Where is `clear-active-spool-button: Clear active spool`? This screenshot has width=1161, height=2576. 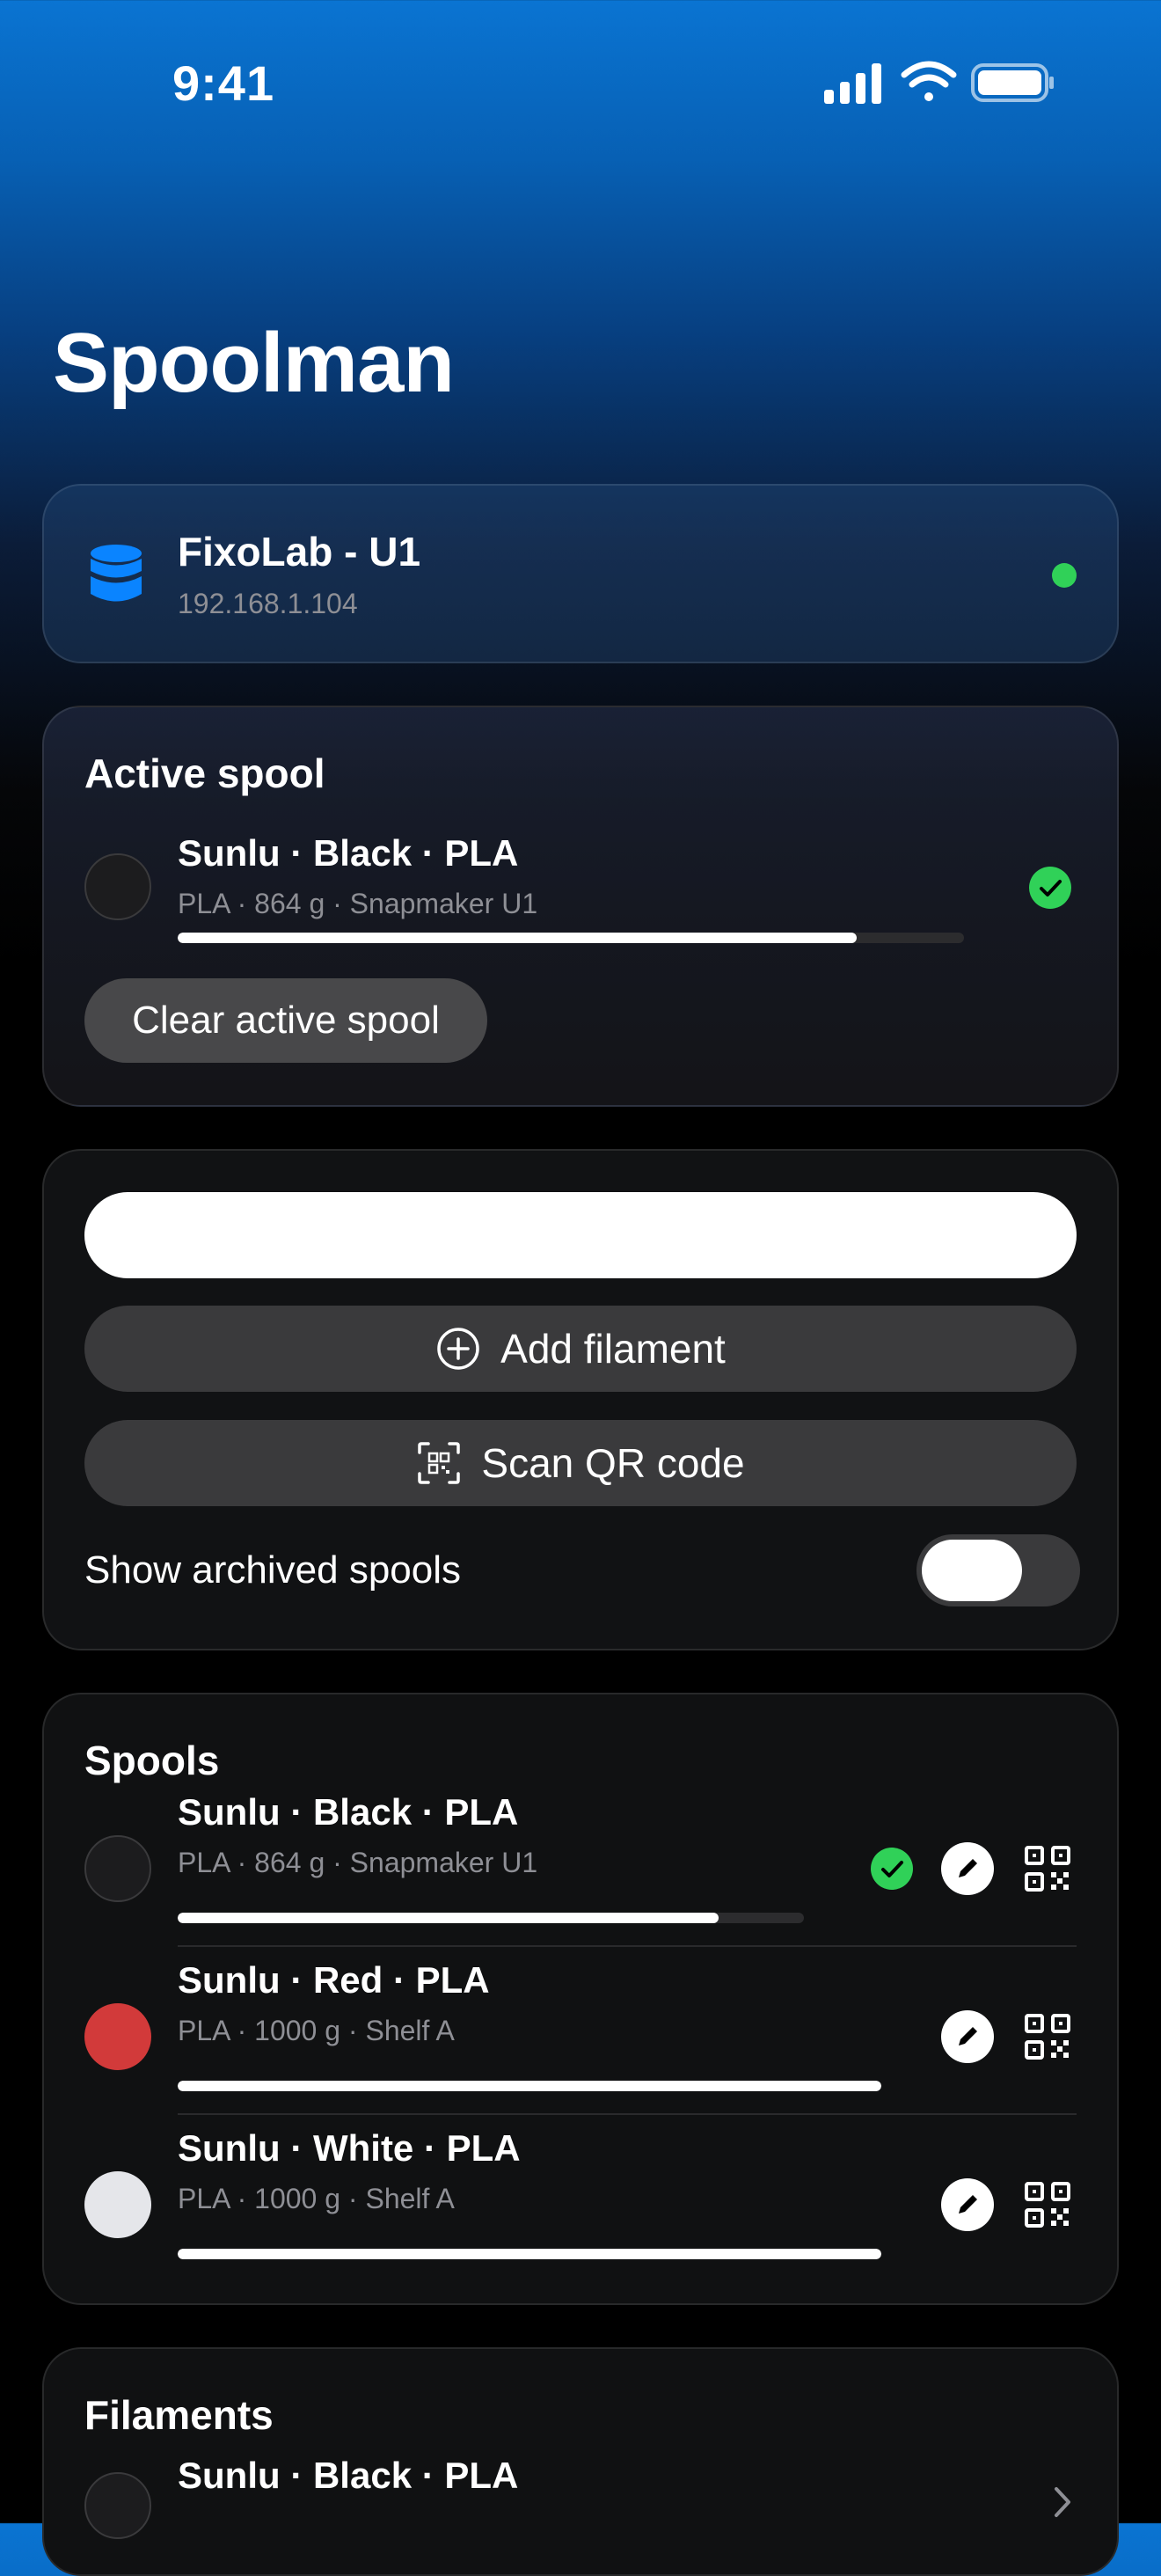 clear-active-spool-button: Clear active spool is located at coordinates (285, 1020).